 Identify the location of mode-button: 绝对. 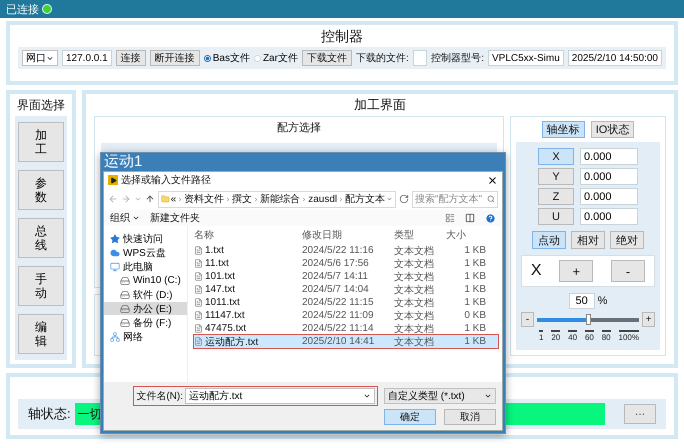
(627, 240).